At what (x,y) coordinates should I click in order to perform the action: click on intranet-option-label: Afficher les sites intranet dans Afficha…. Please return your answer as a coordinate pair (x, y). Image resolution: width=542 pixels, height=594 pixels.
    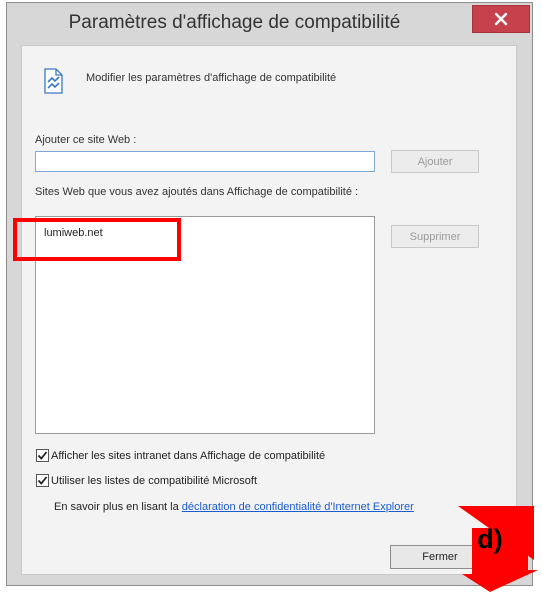
    Looking at the image, I should click on (188, 455).